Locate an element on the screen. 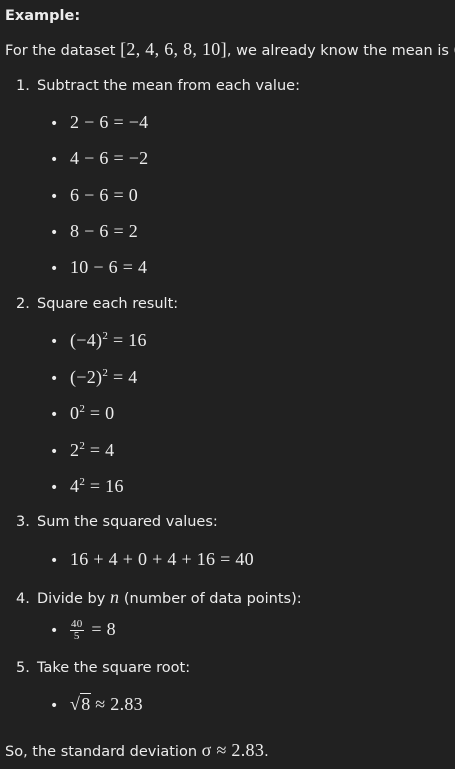  conclusion-prefix: So, the standard deviation is located at coordinates (103, 752).